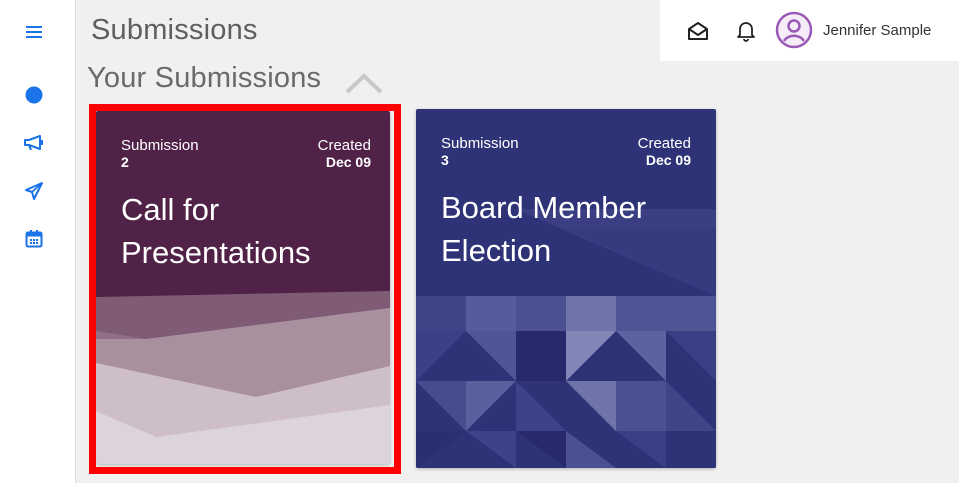  Describe the element at coordinates (34, 239) in the screenshot. I see `calendar-icon` at that location.